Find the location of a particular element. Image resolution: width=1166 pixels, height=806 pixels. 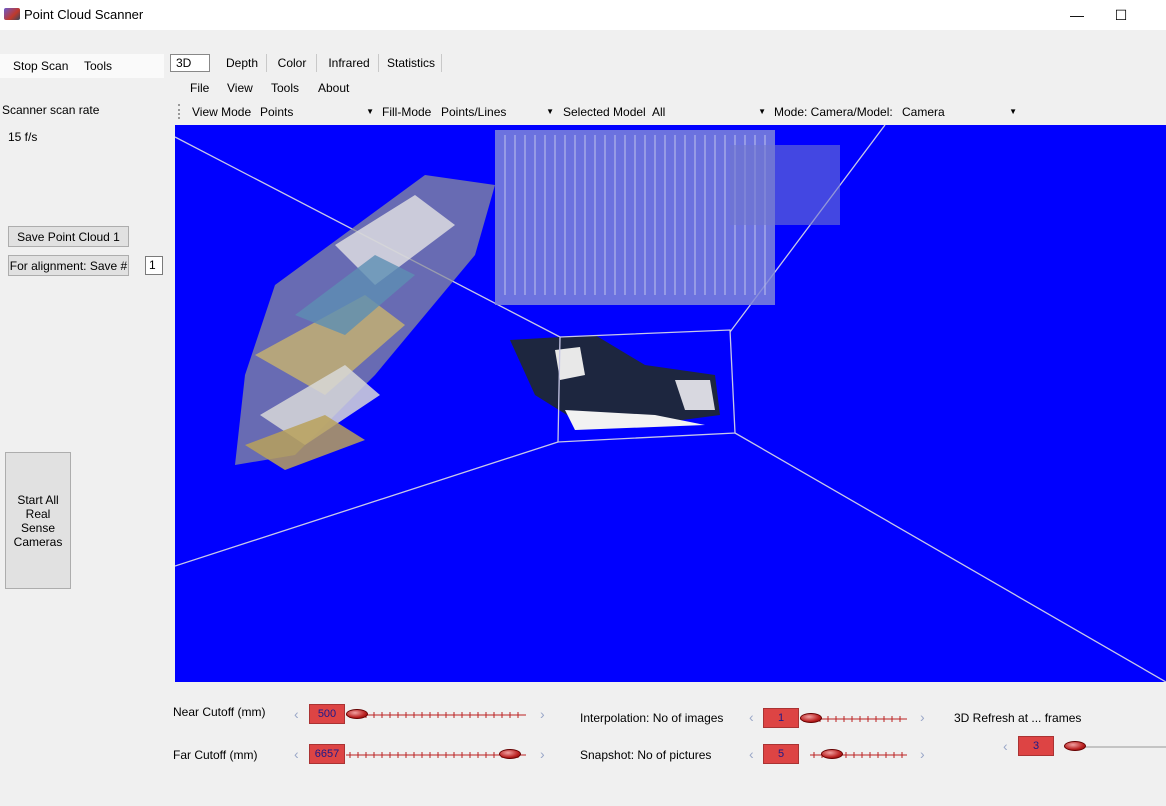

tools-menu: Tools is located at coordinates (285, 88).